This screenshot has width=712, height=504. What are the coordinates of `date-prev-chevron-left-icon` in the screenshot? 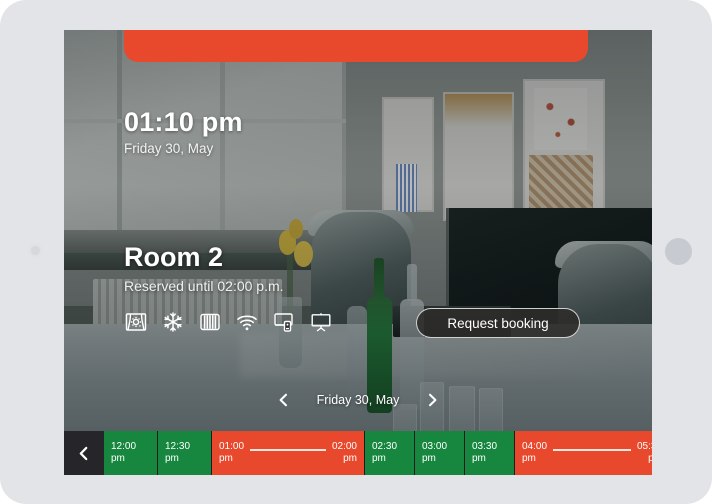 It's located at (284, 400).